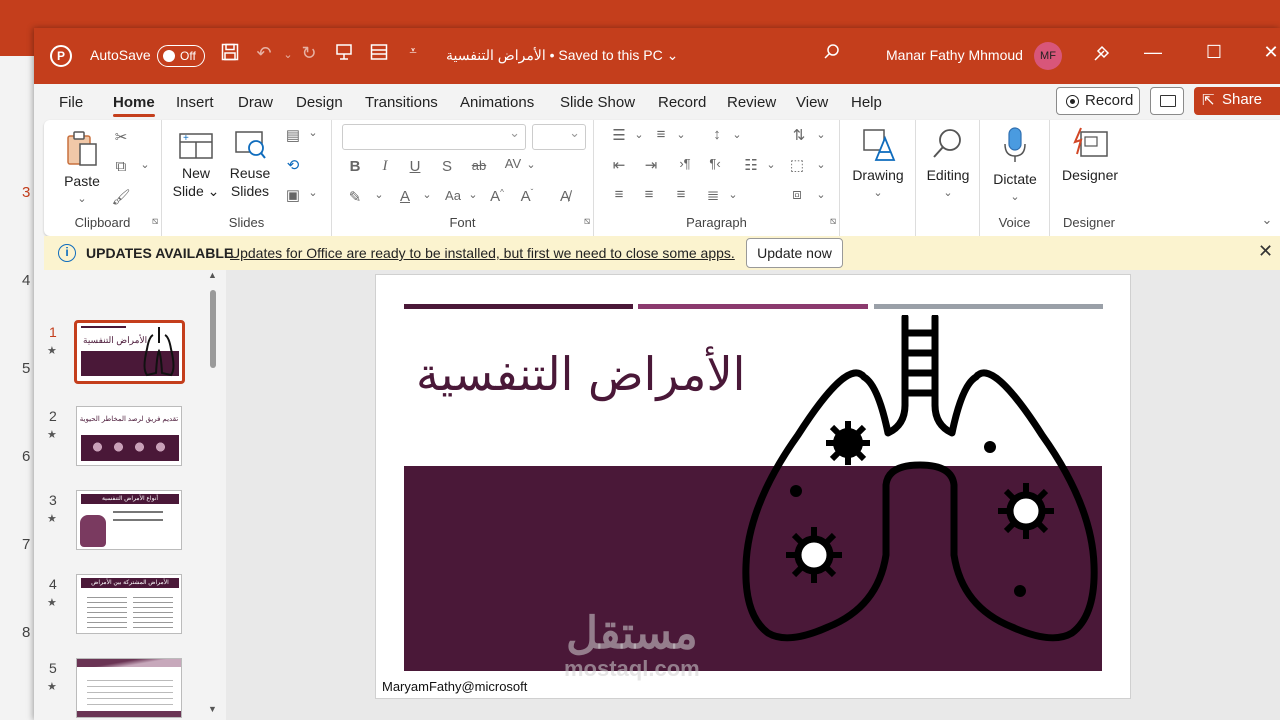  Describe the element at coordinates (527, 196) in the screenshot. I see `shrink-font-icon: Aˇ` at that location.